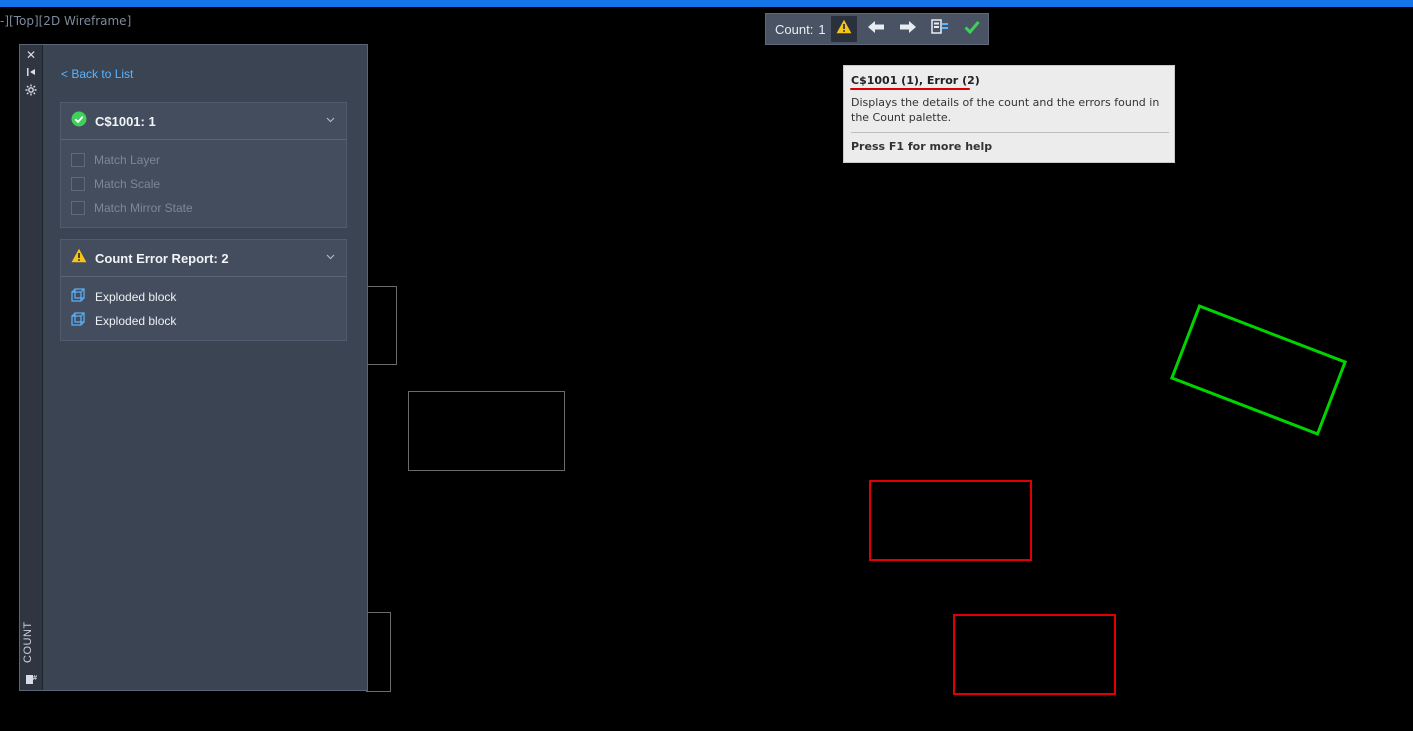  I want to click on checkmark-icon, so click(971, 29).